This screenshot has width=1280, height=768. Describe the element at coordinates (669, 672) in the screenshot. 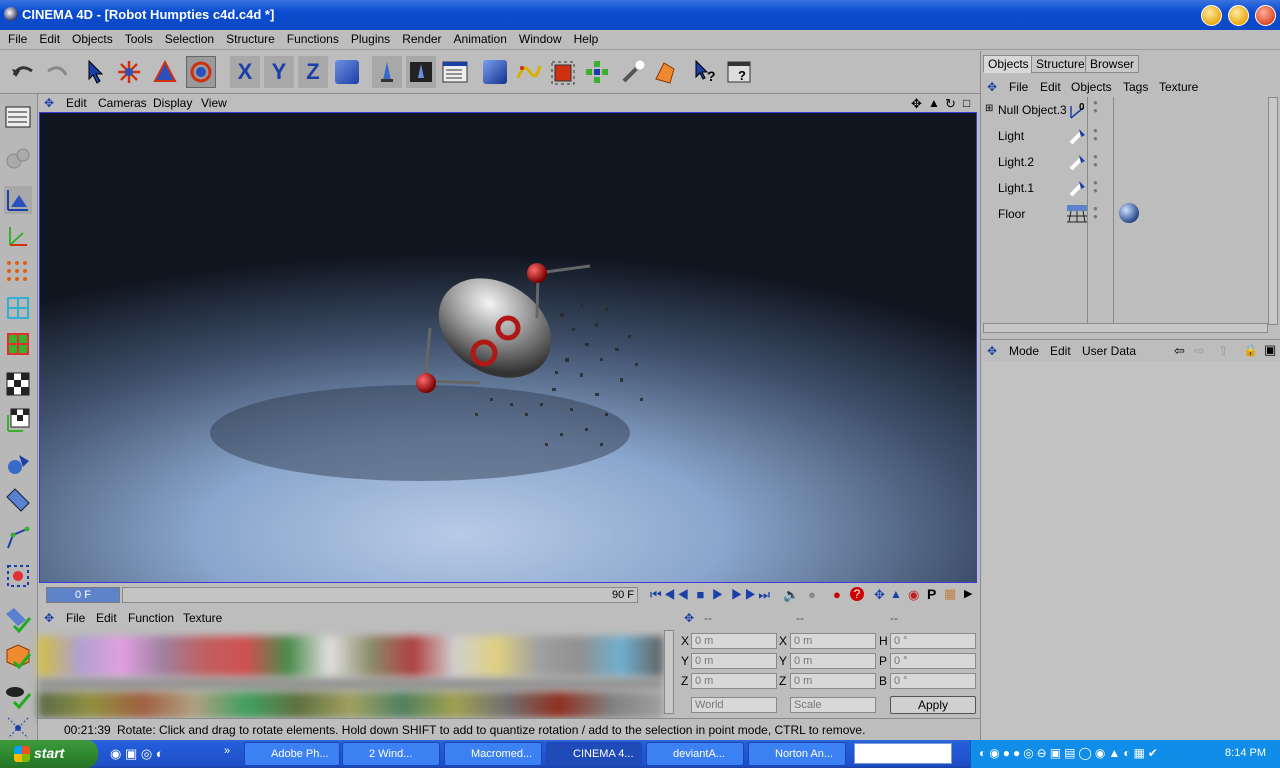

I see `material-scrollbar` at that location.